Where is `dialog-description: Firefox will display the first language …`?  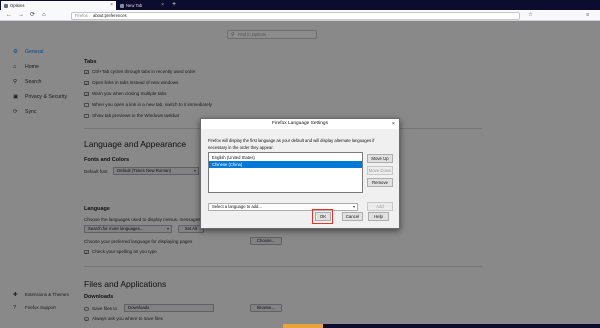
dialog-description: Firefox will display the first language … is located at coordinates (291, 144).